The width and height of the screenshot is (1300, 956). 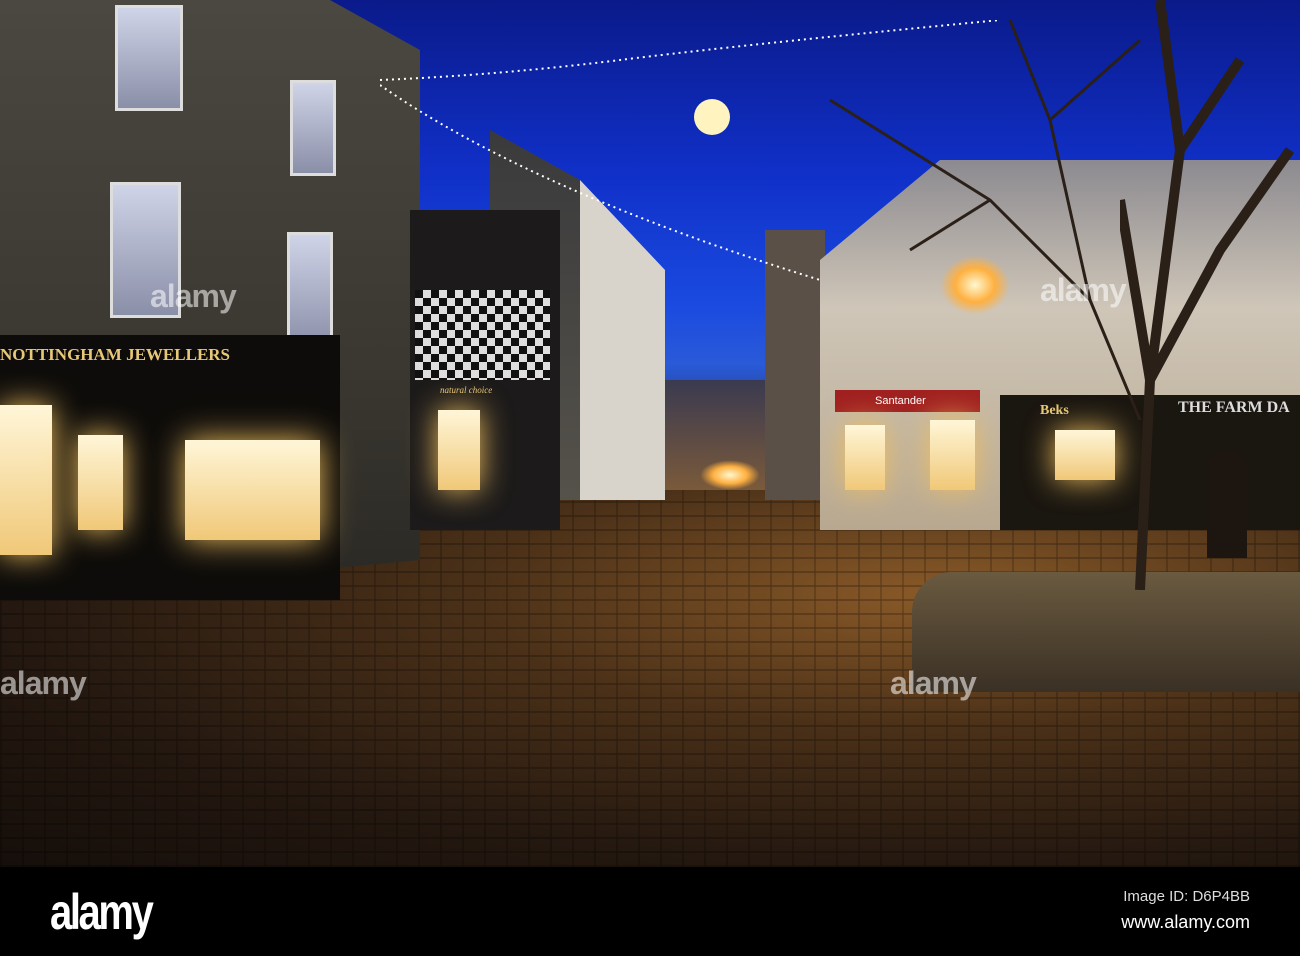 I want to click on natural-choice-sign: natural choice, so click(x=466, y=390).